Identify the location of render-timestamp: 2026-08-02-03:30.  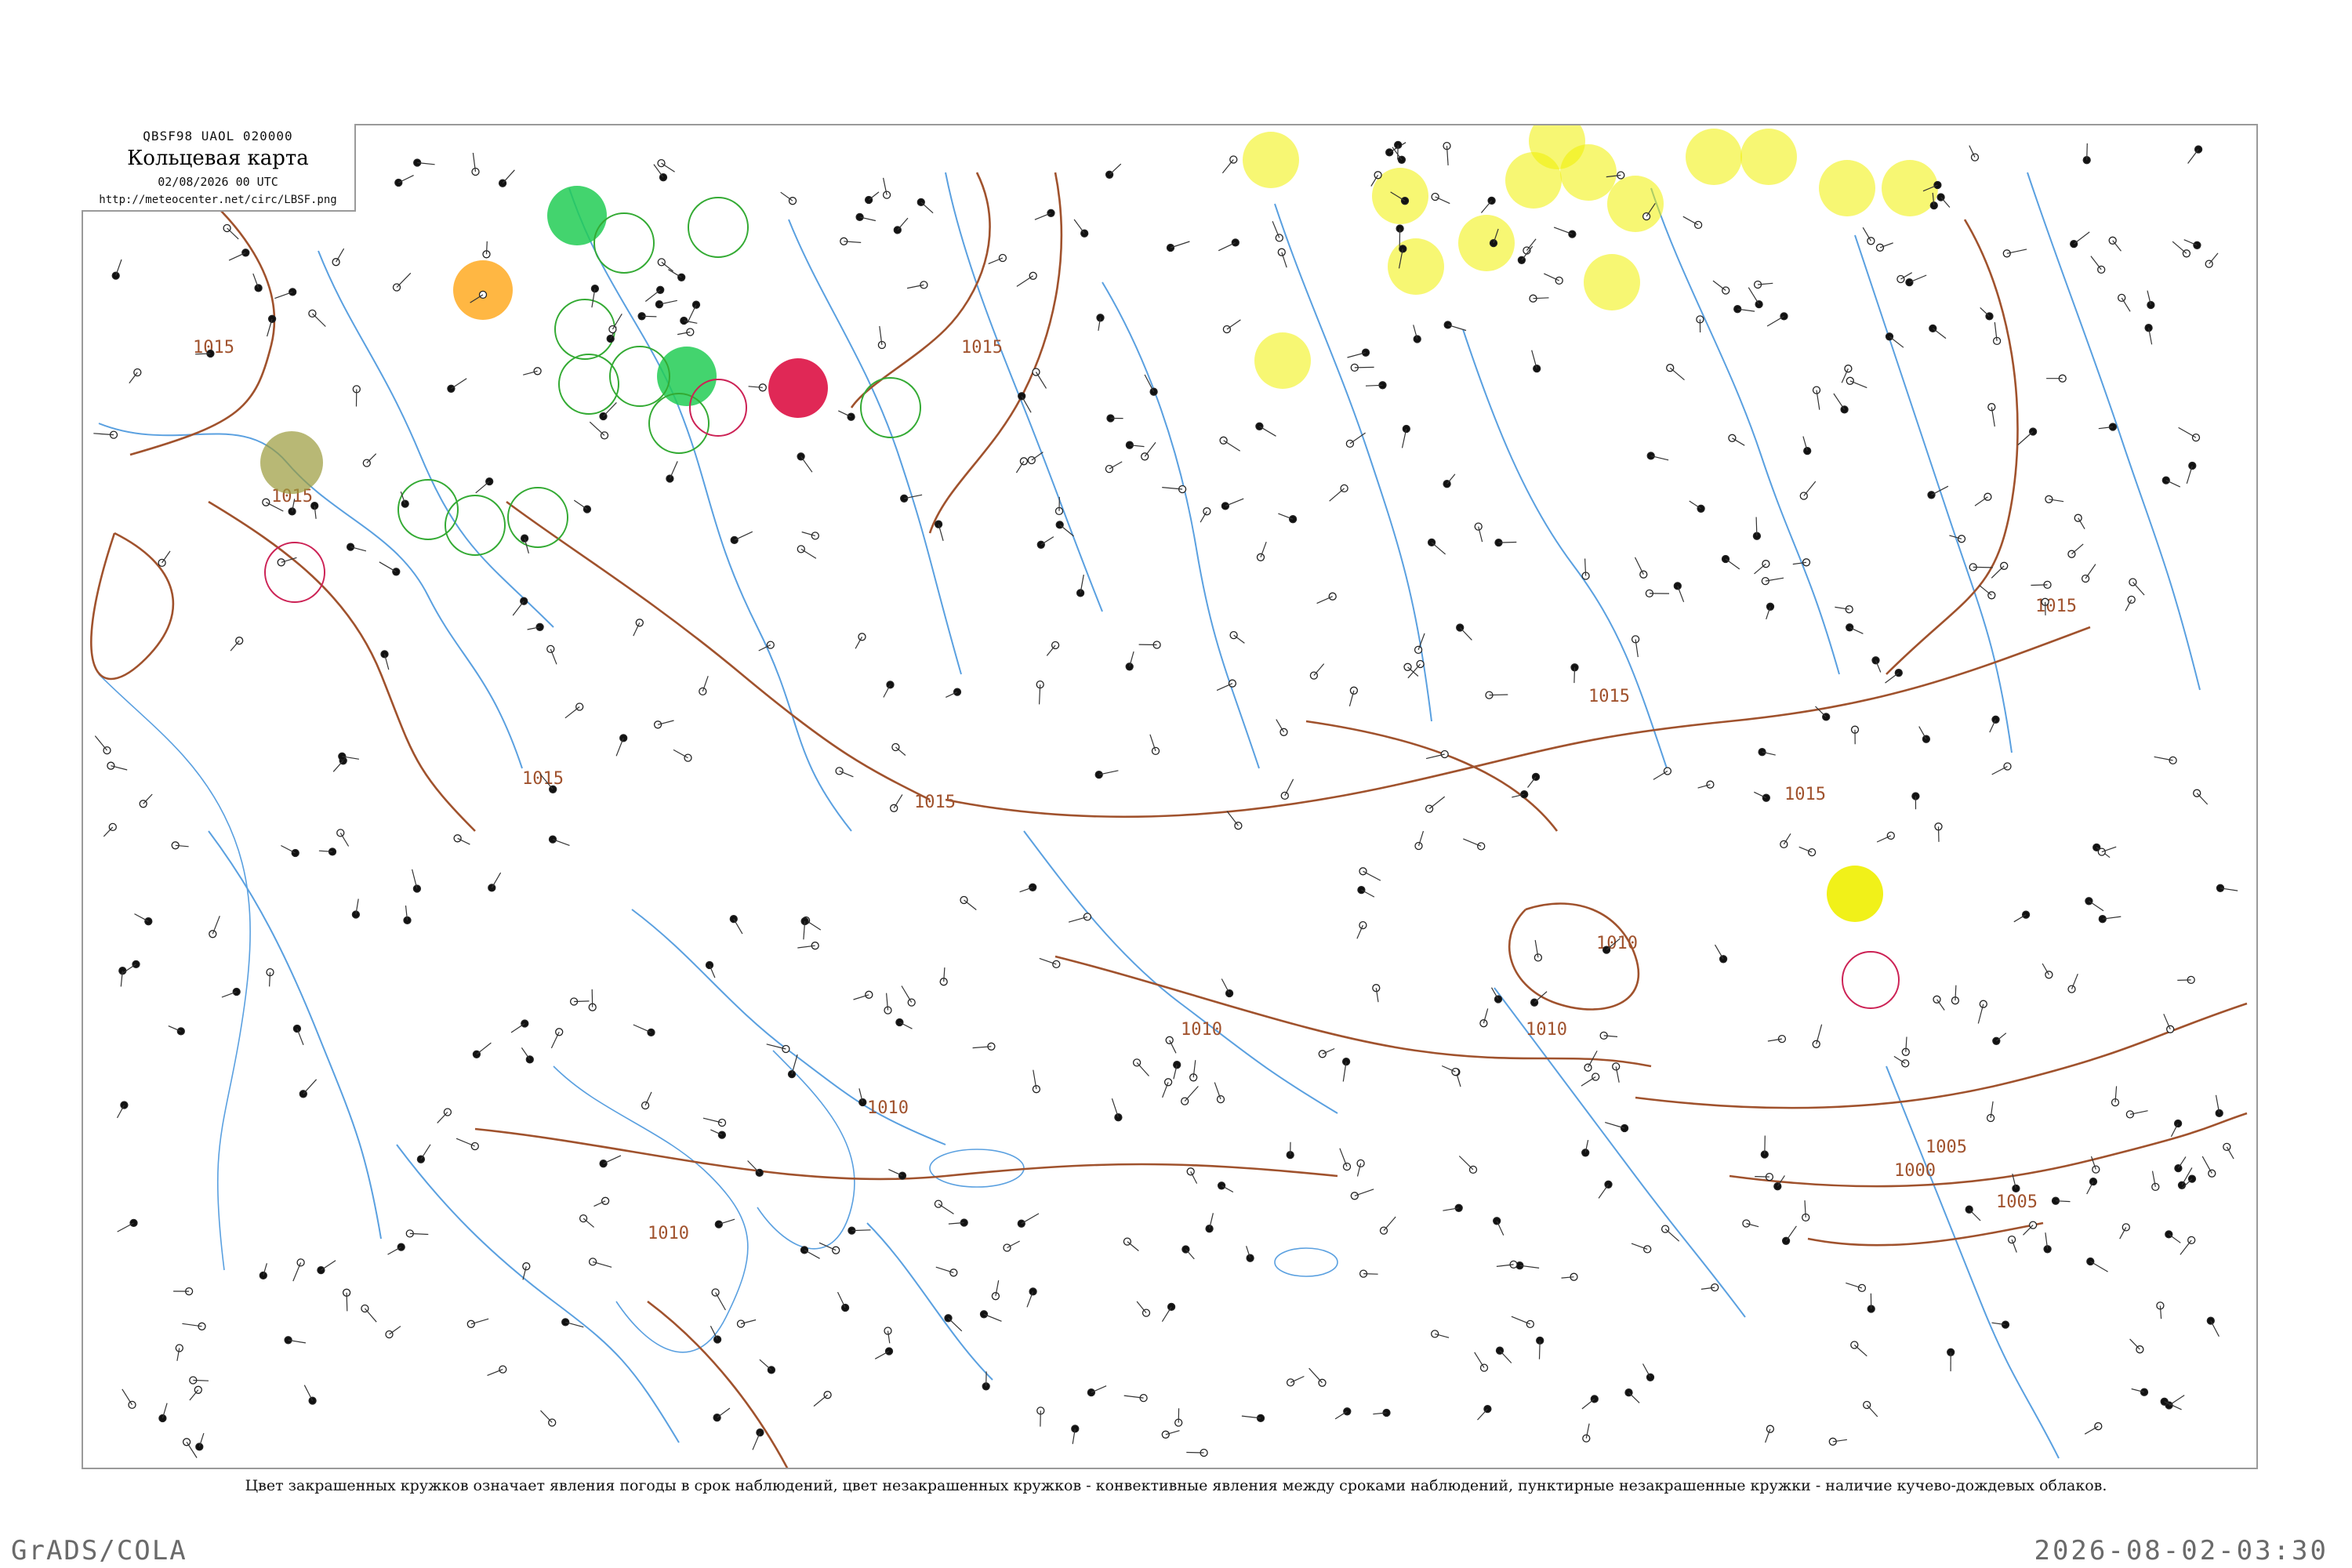
(2181, 1550).